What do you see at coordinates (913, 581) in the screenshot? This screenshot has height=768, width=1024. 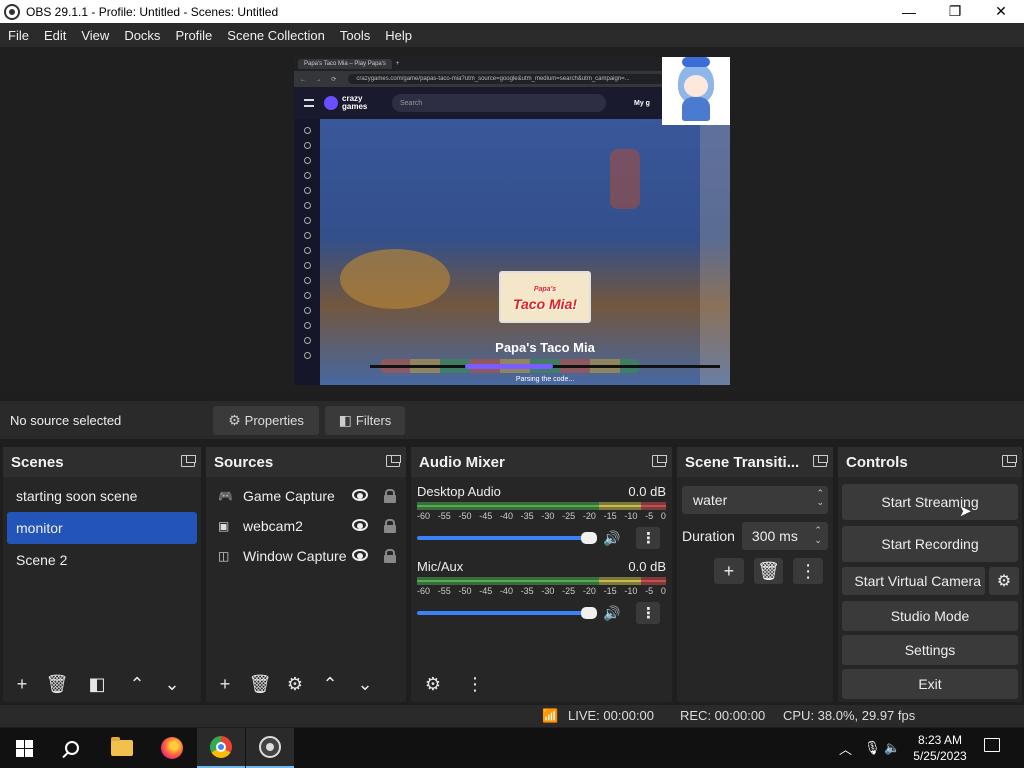 I see `start-virtual-camera-button: Start Virtual Camera` at bounding box center [913, 581].